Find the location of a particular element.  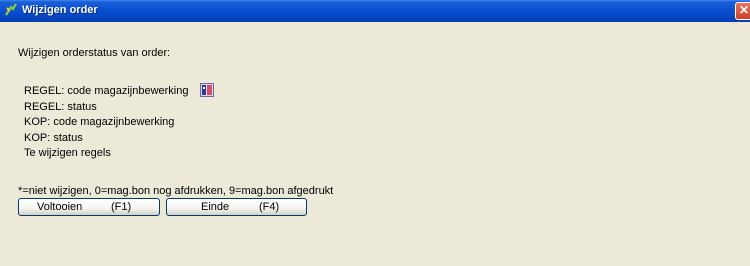

voltooien-shortcut: (F1) is located at coordinates (121, 207).